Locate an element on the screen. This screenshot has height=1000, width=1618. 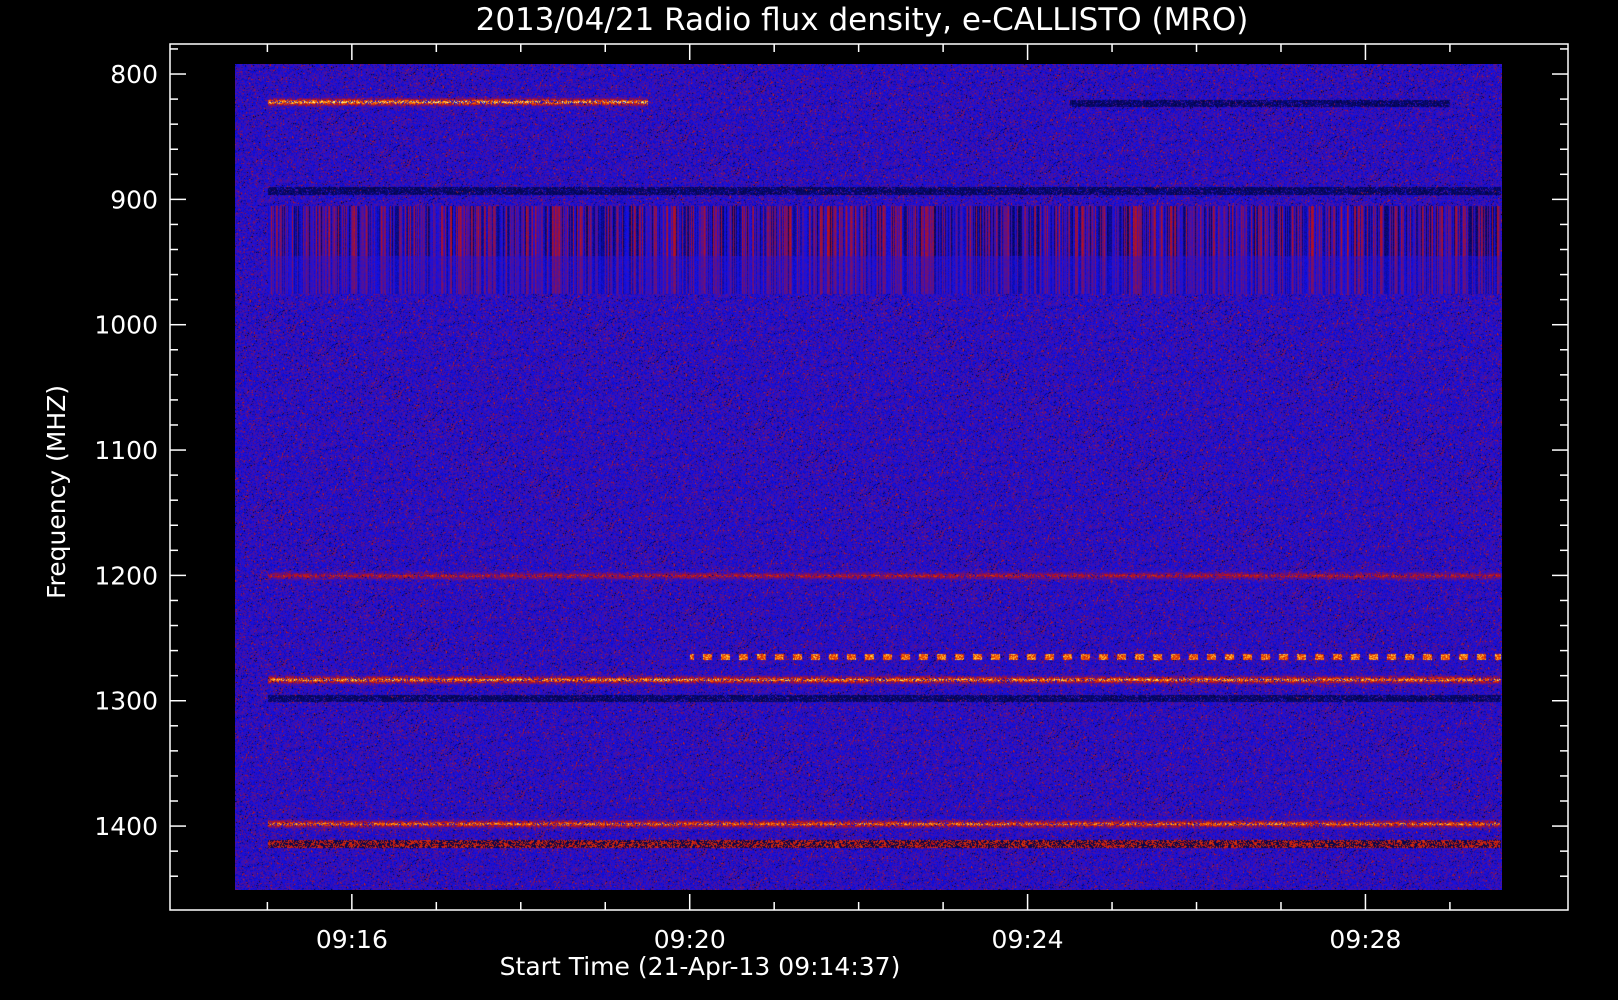
x-tick-label: 09:20 is located at coordinates (690, 939).